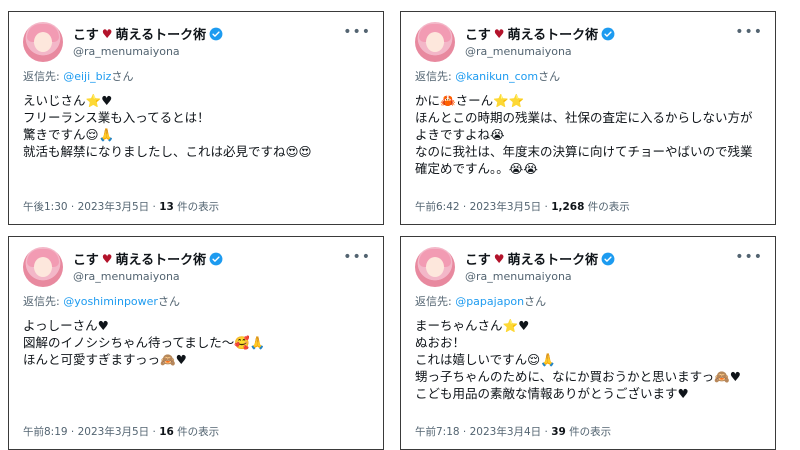 The height and width of the screenshot is (450, 800). Describe the element at coordinates (472, 325) in the screenshot. I see `tweet-text-line: まーちゃんさん⭐♥` at that location.